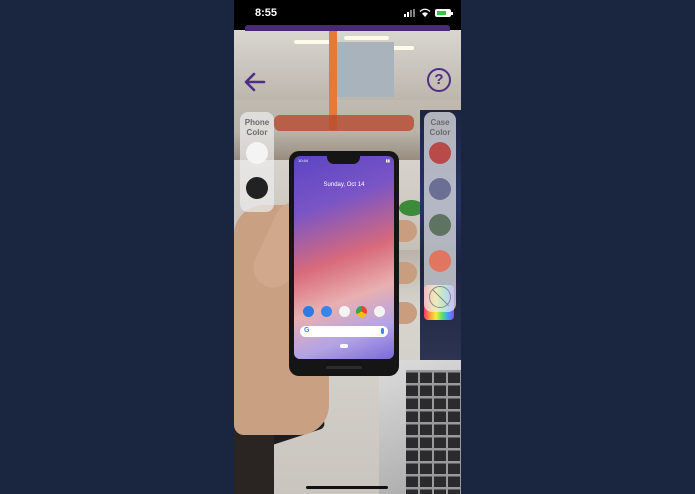 The width and height of the screenshot is (695, 494). Describe the element at coordinates (444, 12) in the screenshot. I see `battery-icon` at that location.